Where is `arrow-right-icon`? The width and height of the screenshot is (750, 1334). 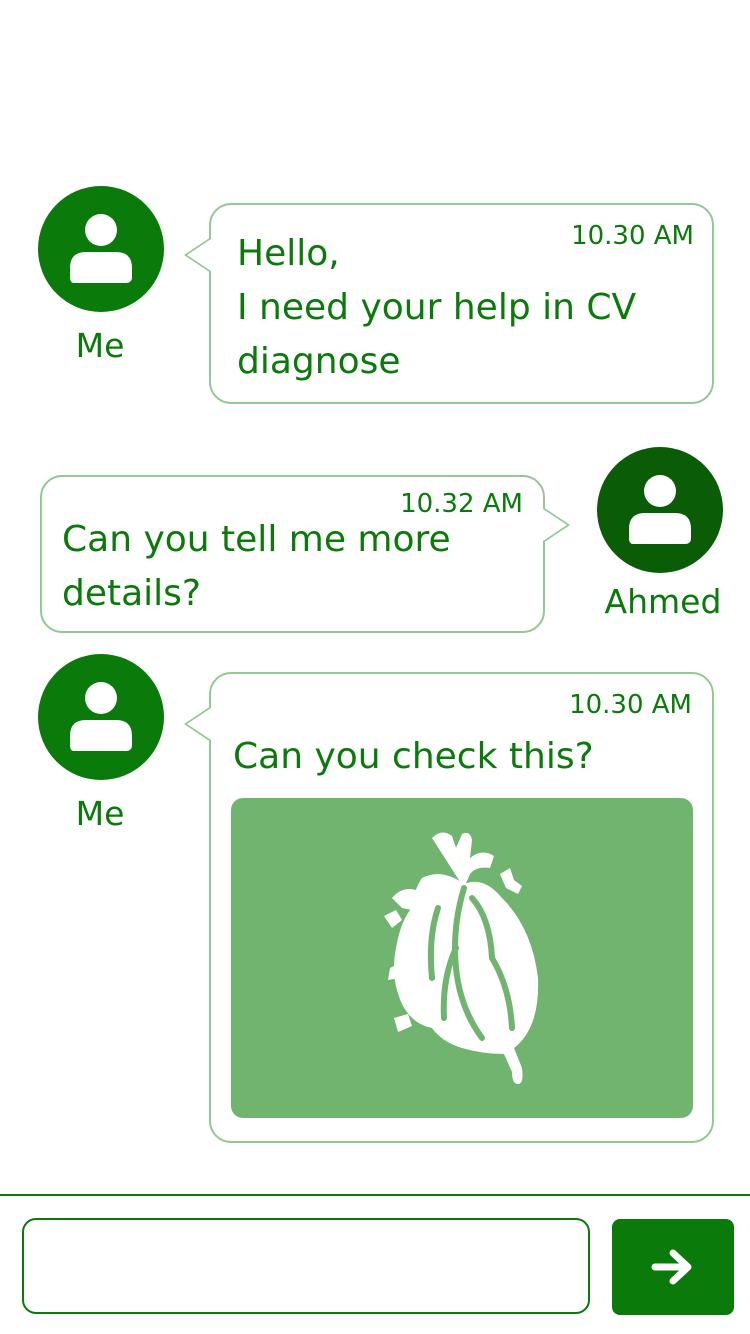
arrow-right-icon is located at coordinates (671, 1267).